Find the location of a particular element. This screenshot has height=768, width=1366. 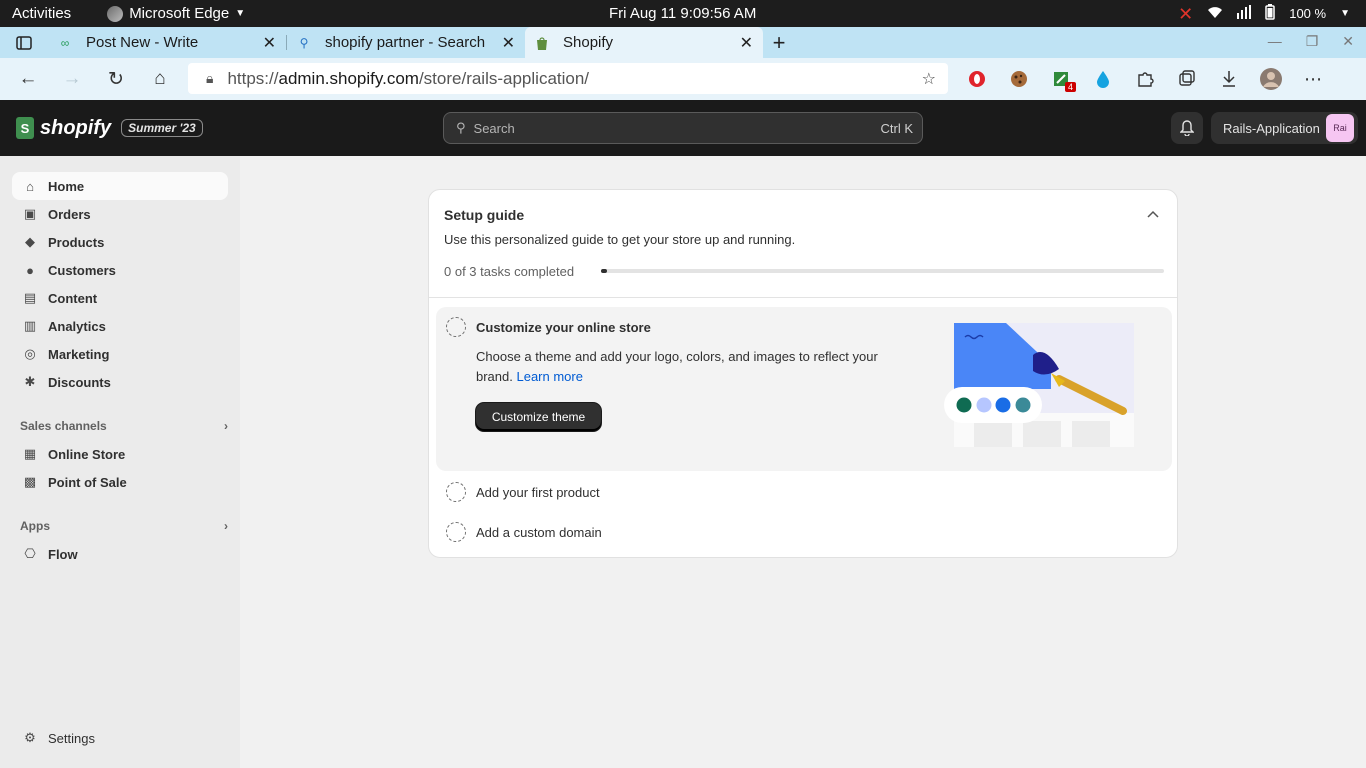

search-placeholder: Search is located at coordinates (494, 128).